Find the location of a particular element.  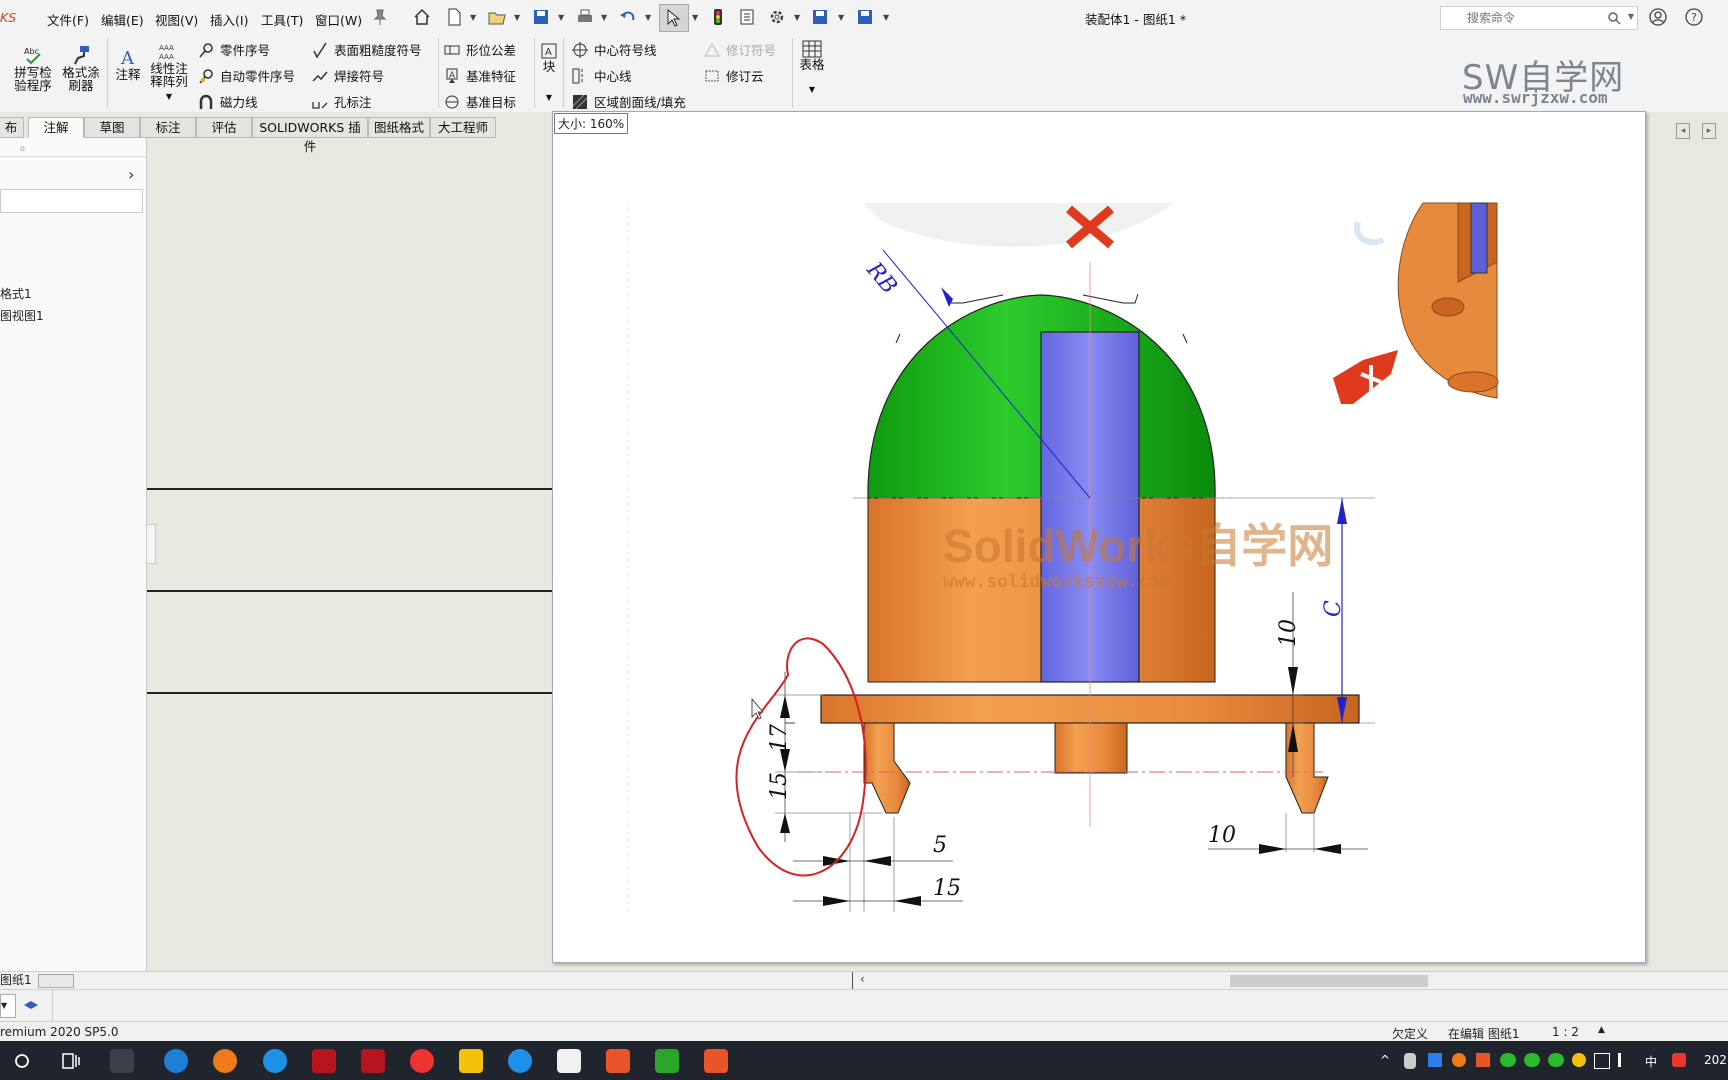

tray-star-icon is located at coordinates (1579, 1060).